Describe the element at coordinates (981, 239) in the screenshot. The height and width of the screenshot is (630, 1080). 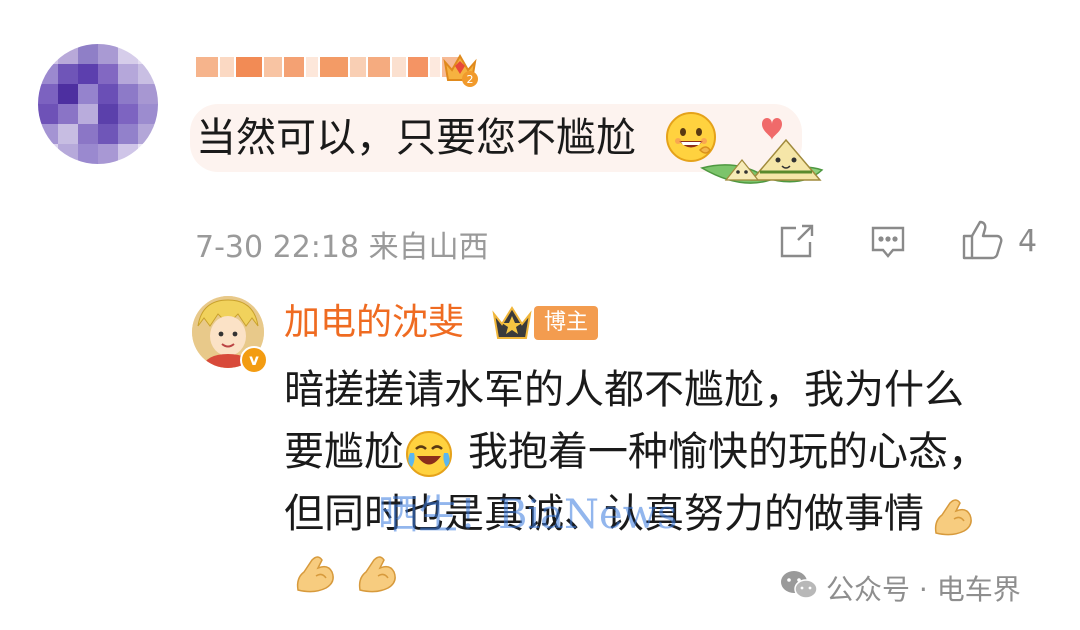
I see `like-thumb-icon` at that location.